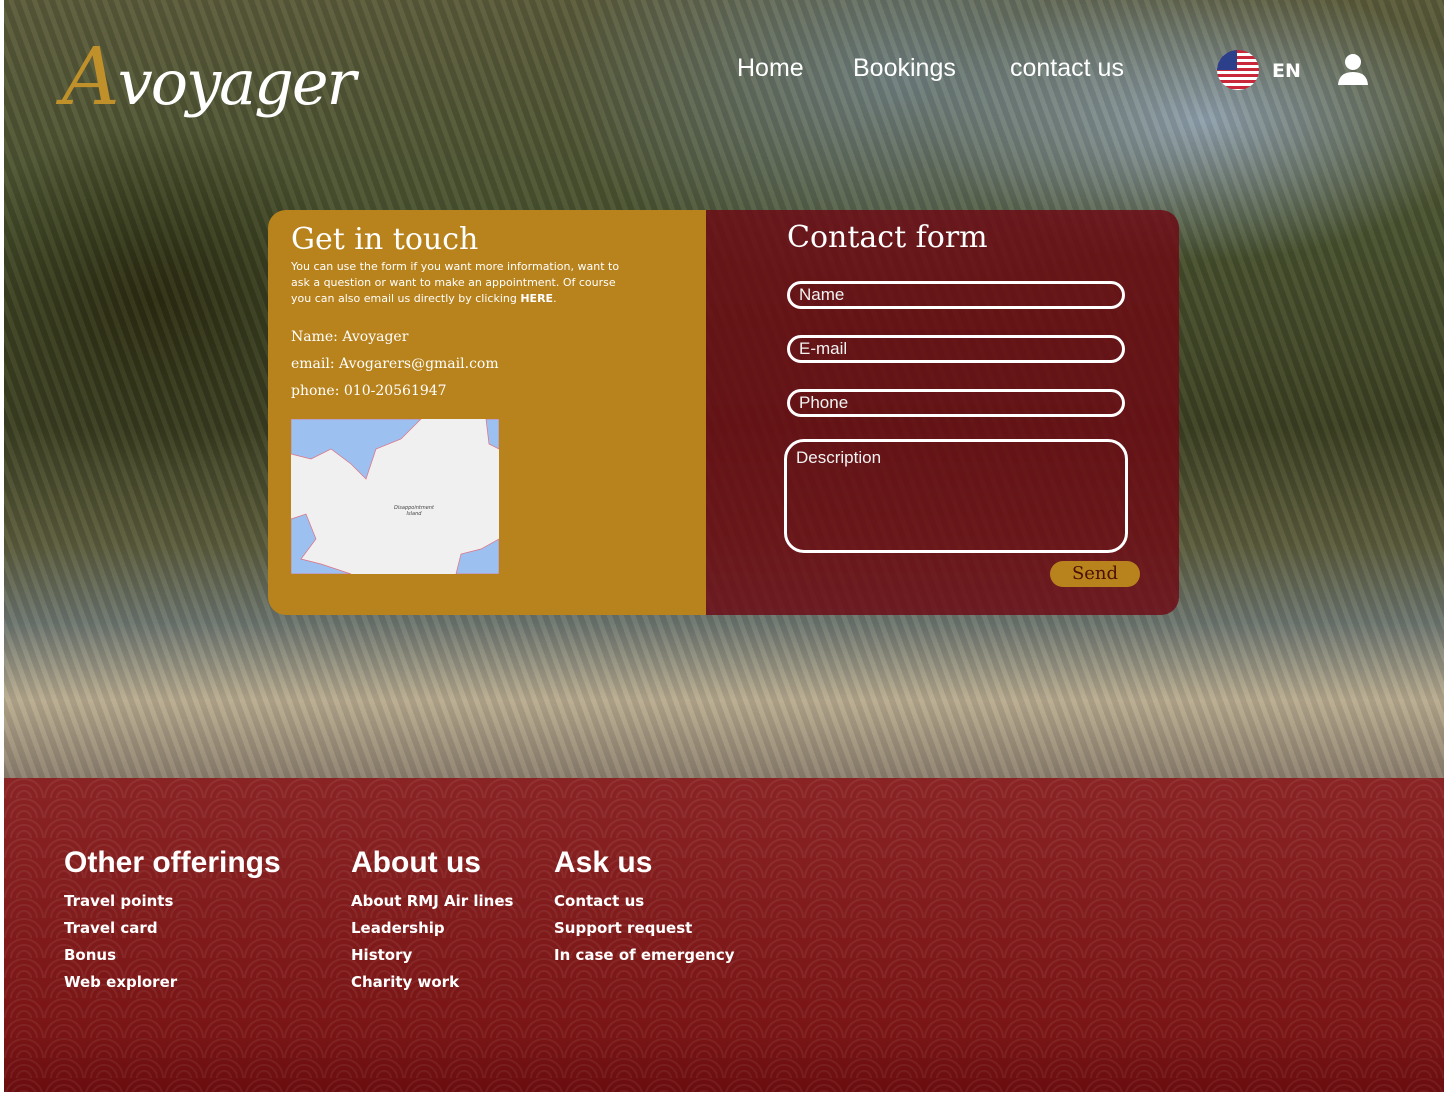 The height and width of the screenshot is (1100, 1448). I want to click on footer-link: Leadership, so click(432, 928).